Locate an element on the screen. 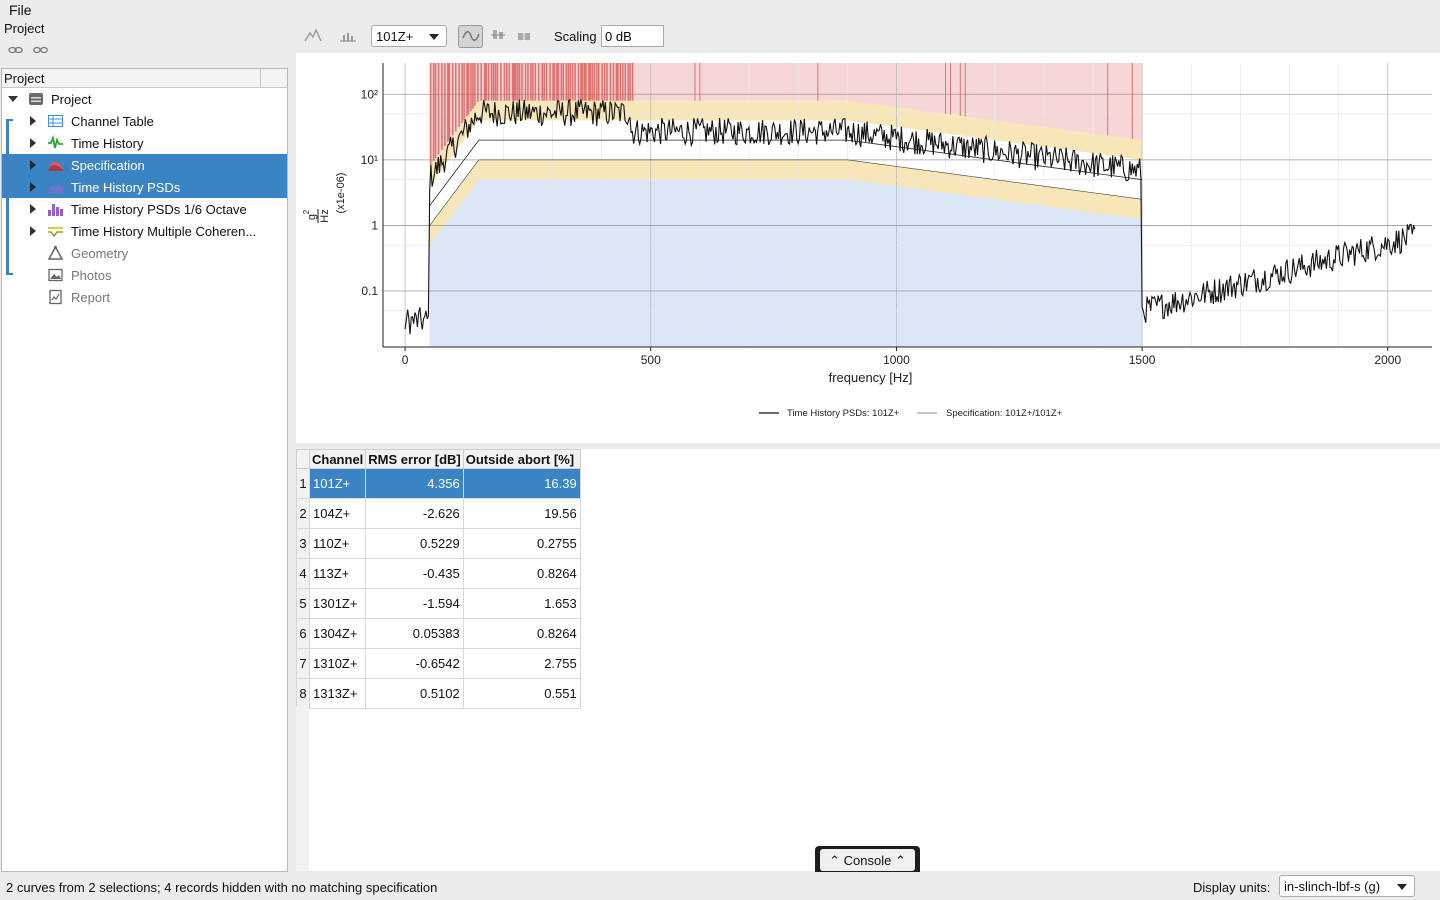 The image size is (1440, 900). waveform-icon is located at coordinates (55, 142).